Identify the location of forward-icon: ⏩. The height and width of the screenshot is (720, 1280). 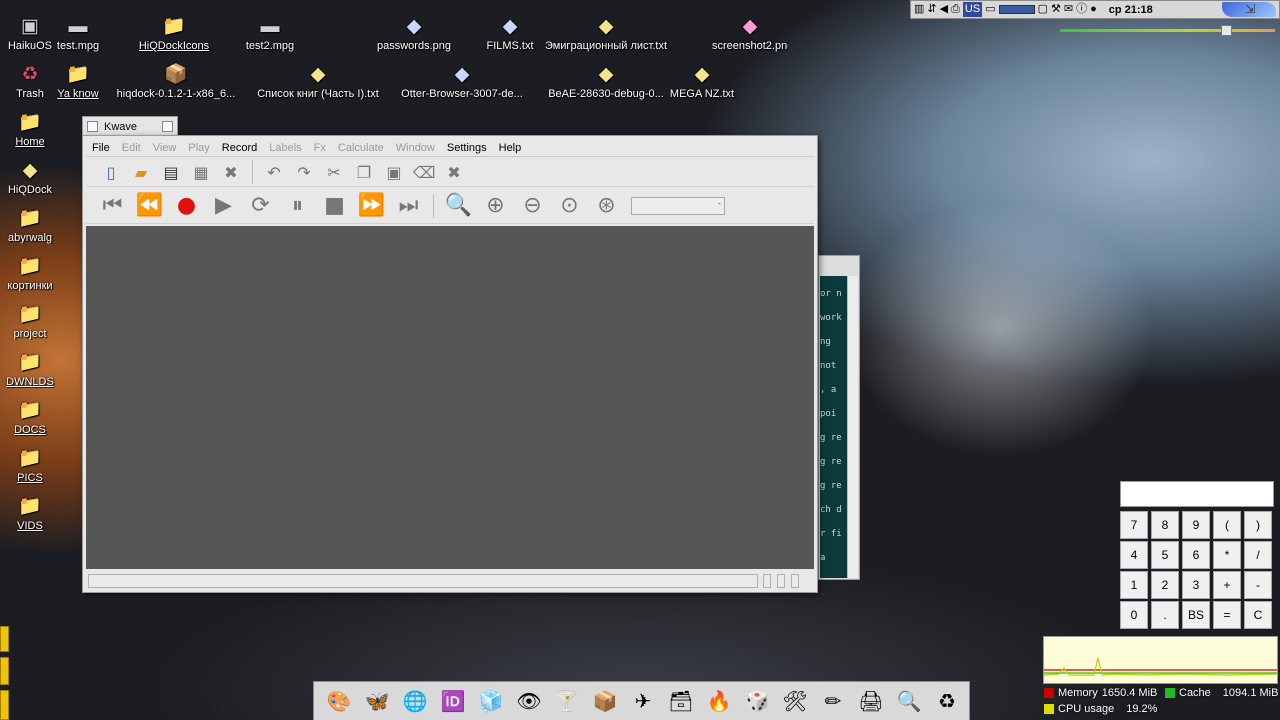
(371, 206).